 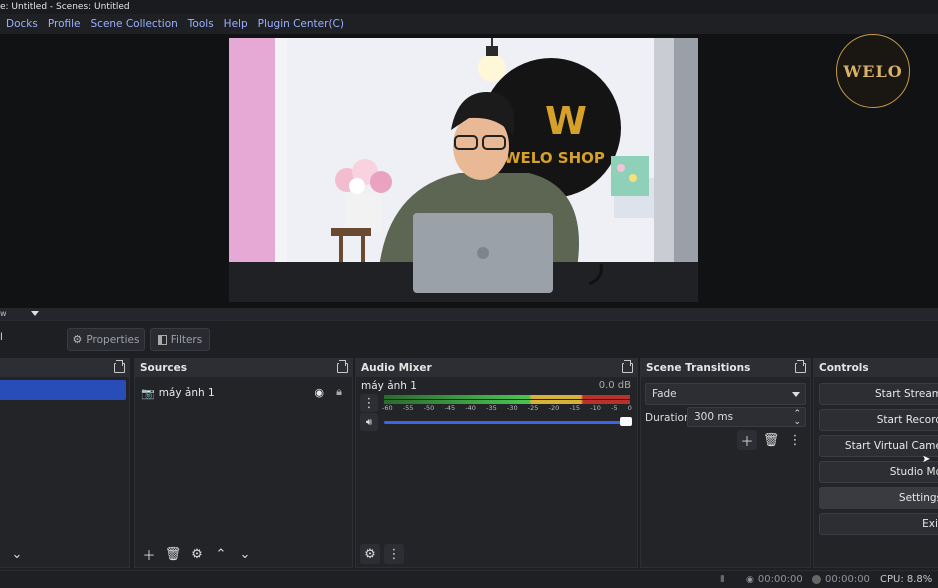 I want to click on exit-button: Exit, so click(x=878, y=524).